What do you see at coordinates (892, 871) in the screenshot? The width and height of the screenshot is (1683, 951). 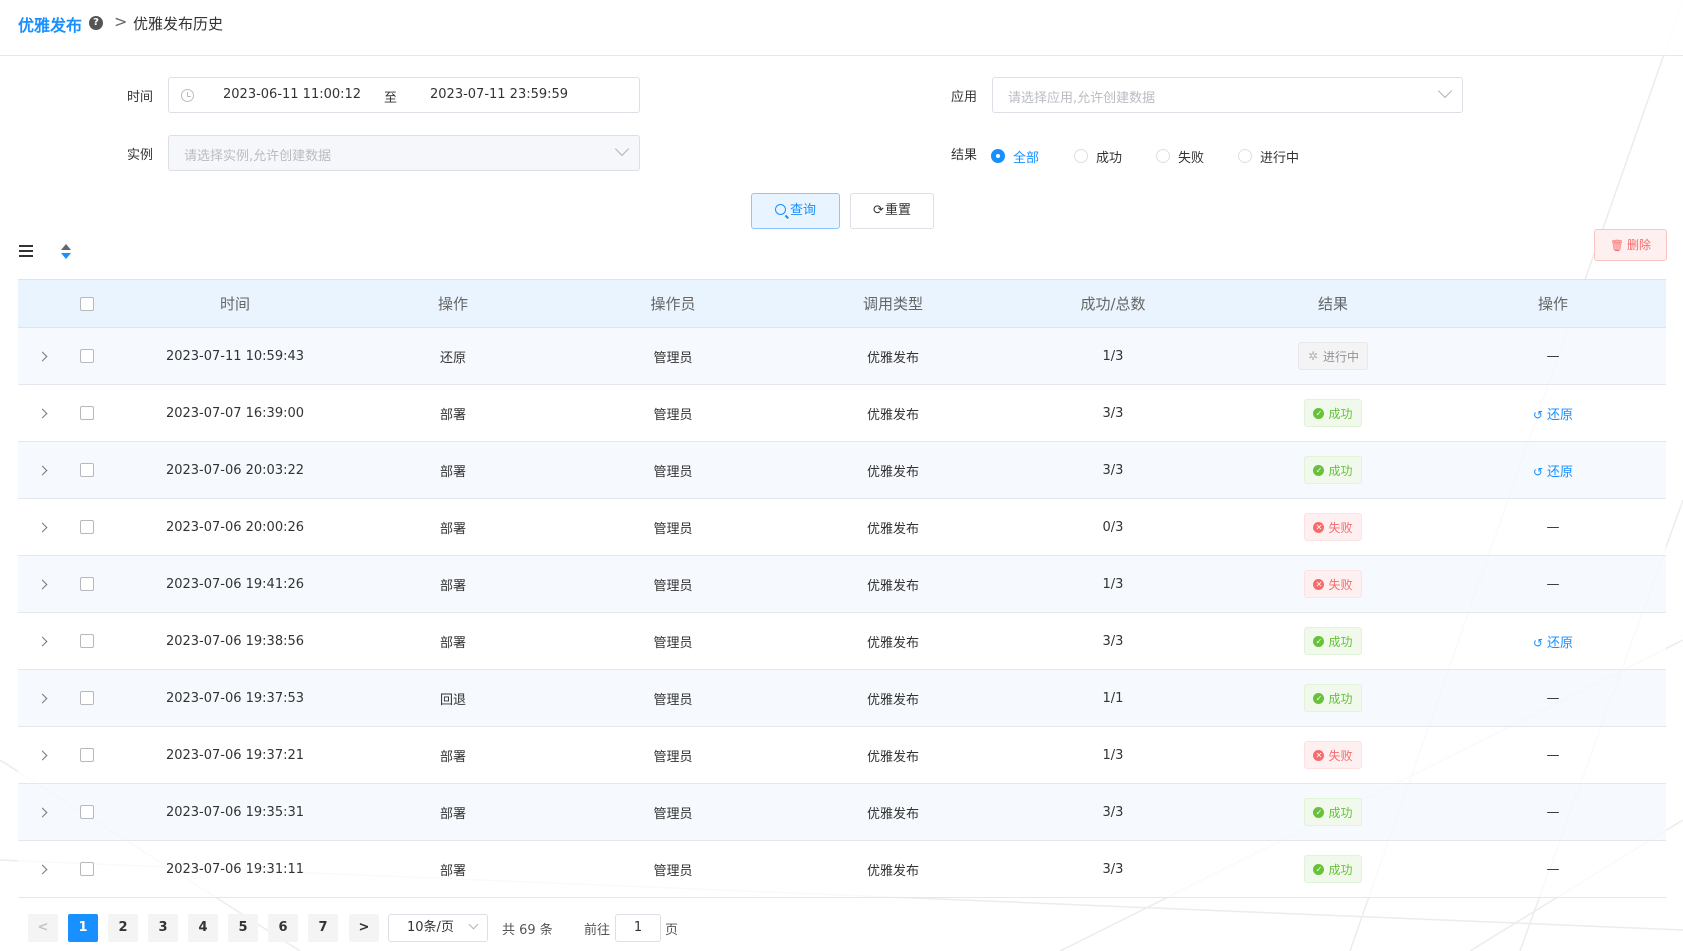 I see `cell-call-type: 优雅发布` at bounding box center [892, 871].